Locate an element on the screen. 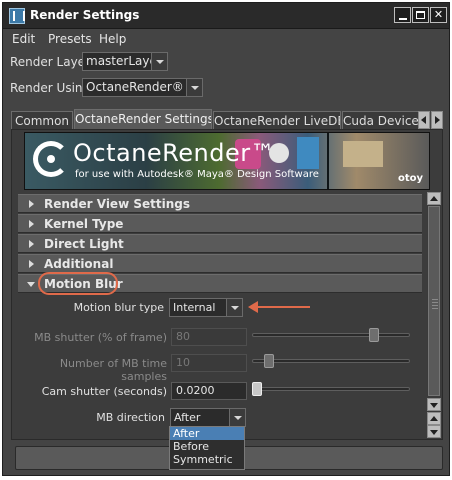  section-motion-blur: Motion Blur is located at coordinates (220, 283).